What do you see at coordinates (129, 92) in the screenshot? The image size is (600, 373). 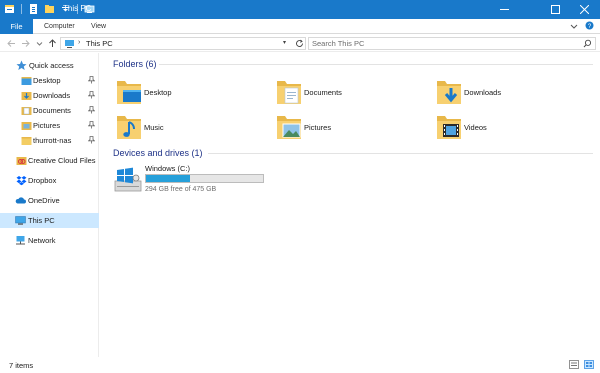 I see `desktop-folder-icon` at bounding box center [129, 92].